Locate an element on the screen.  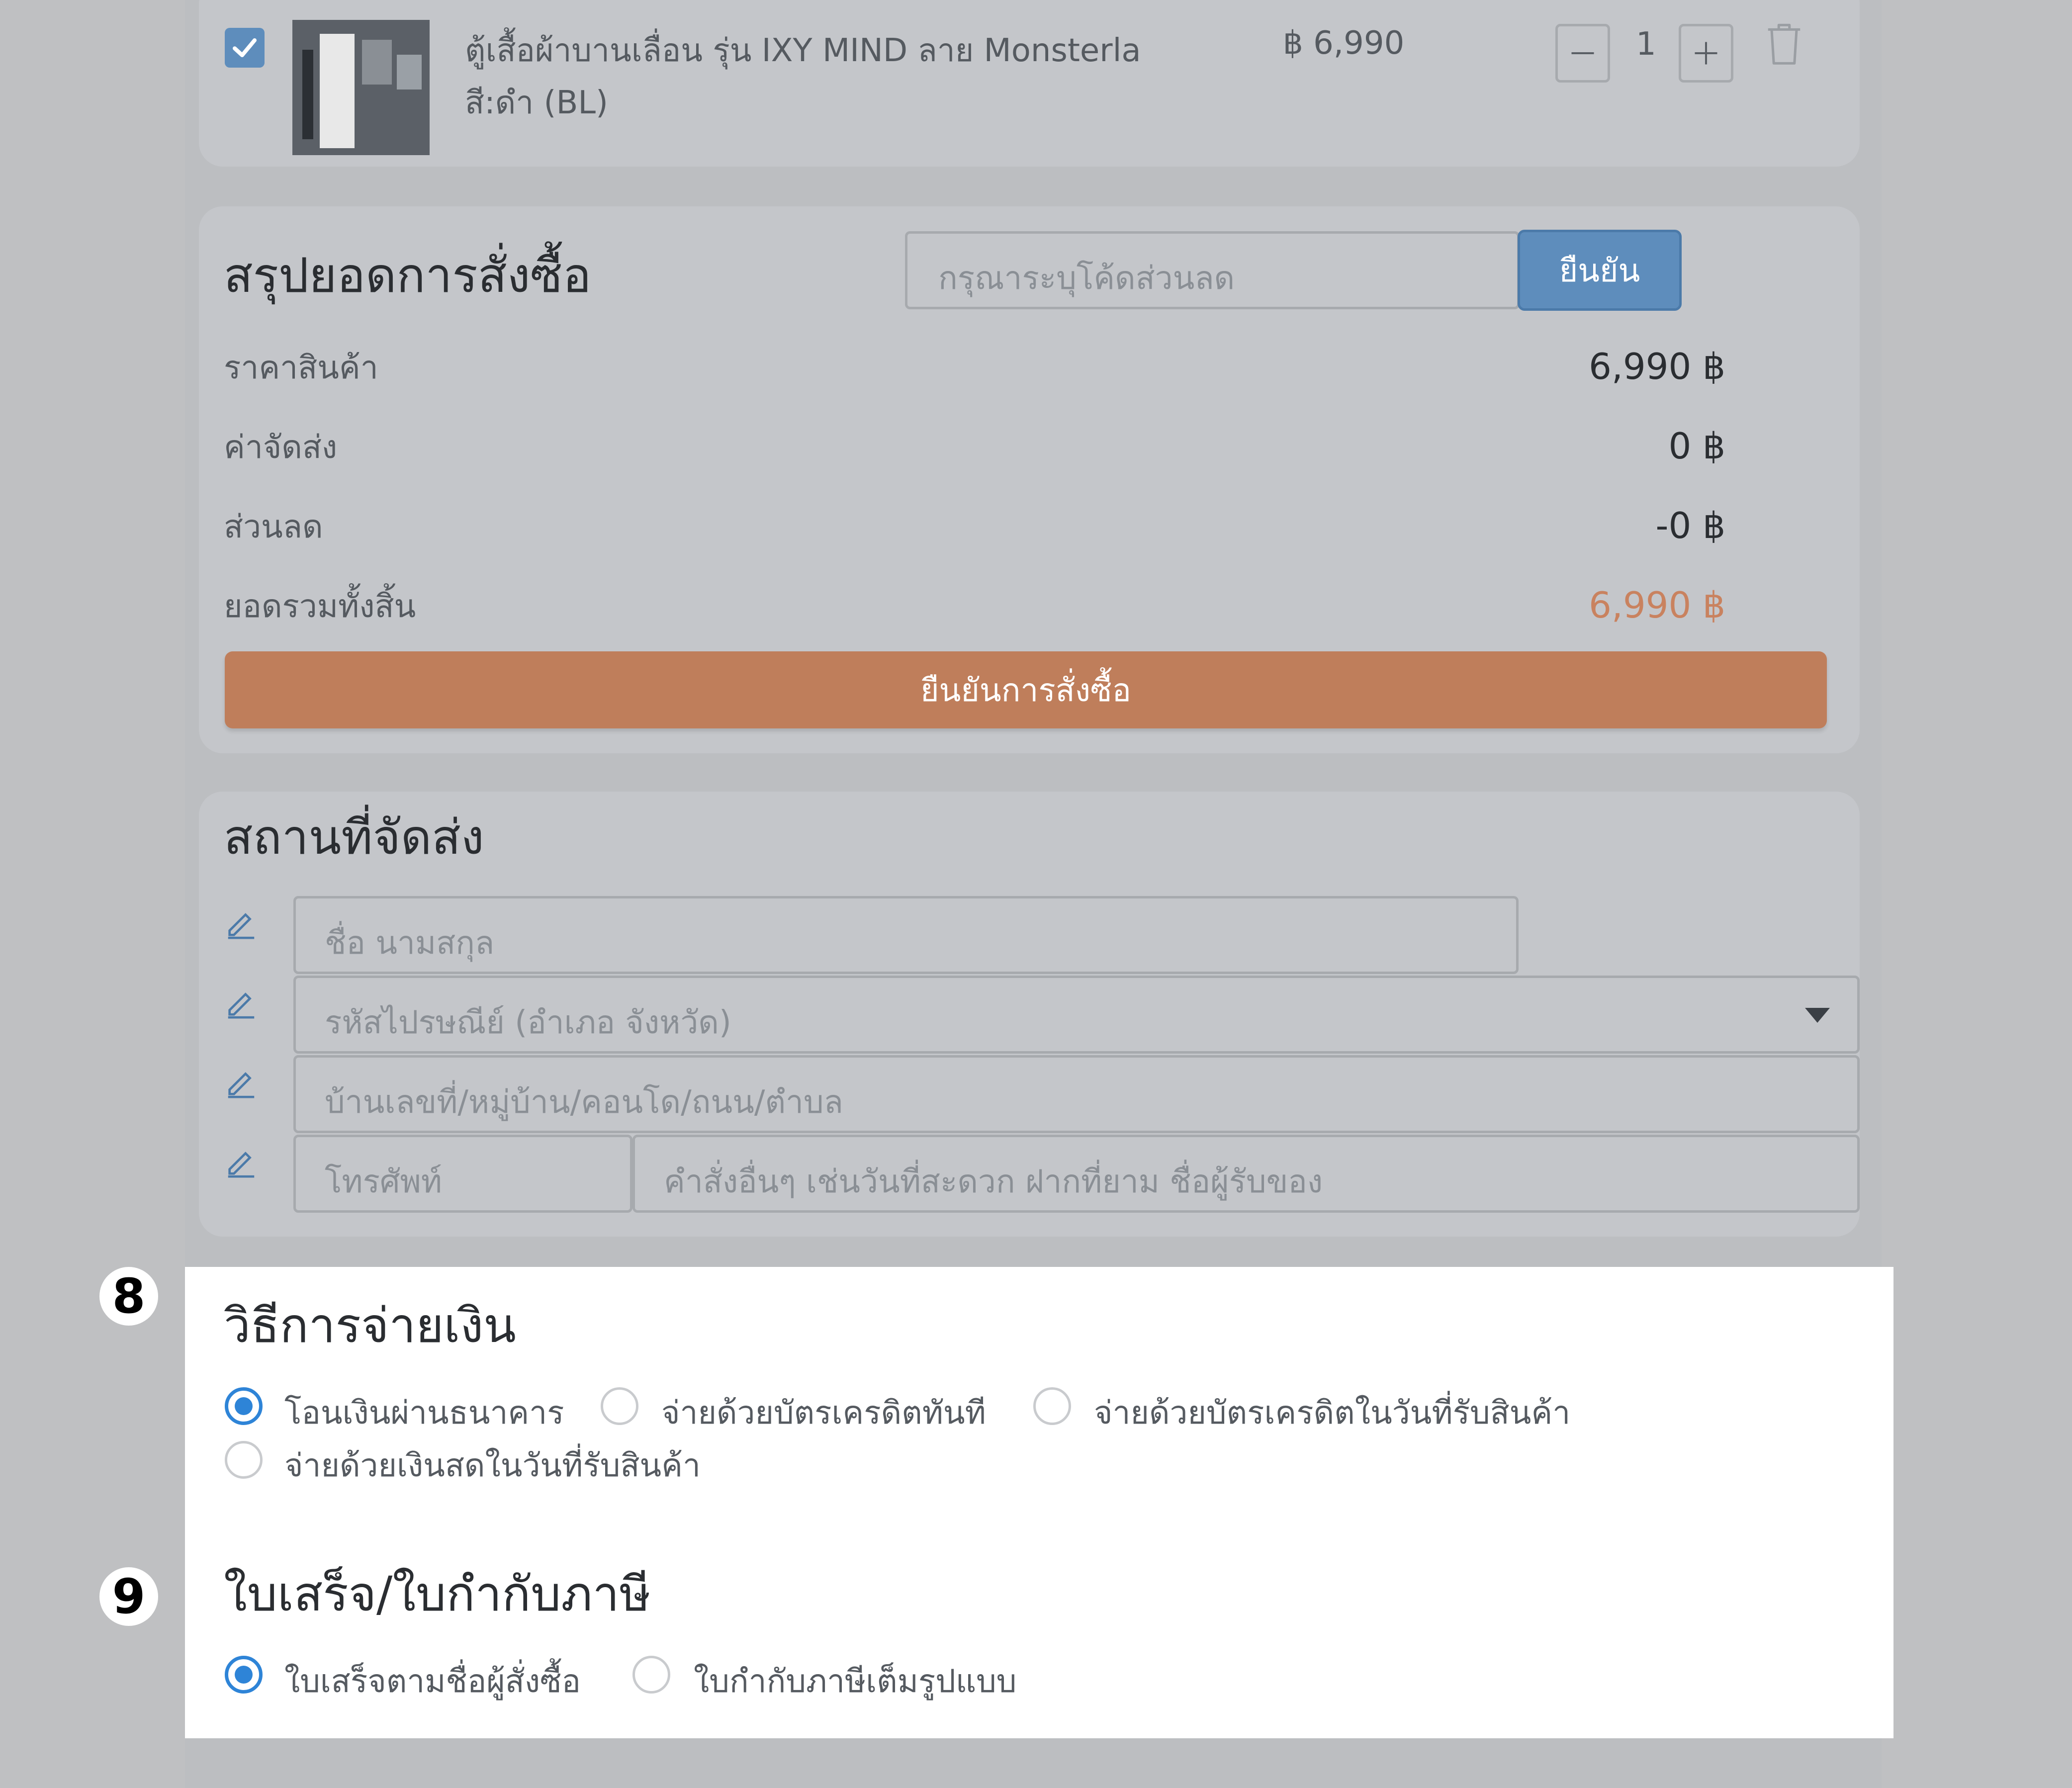
discount-code-input: กรุณาระบุโค้ดส่วนลด is located at coordinates (1212, 270).